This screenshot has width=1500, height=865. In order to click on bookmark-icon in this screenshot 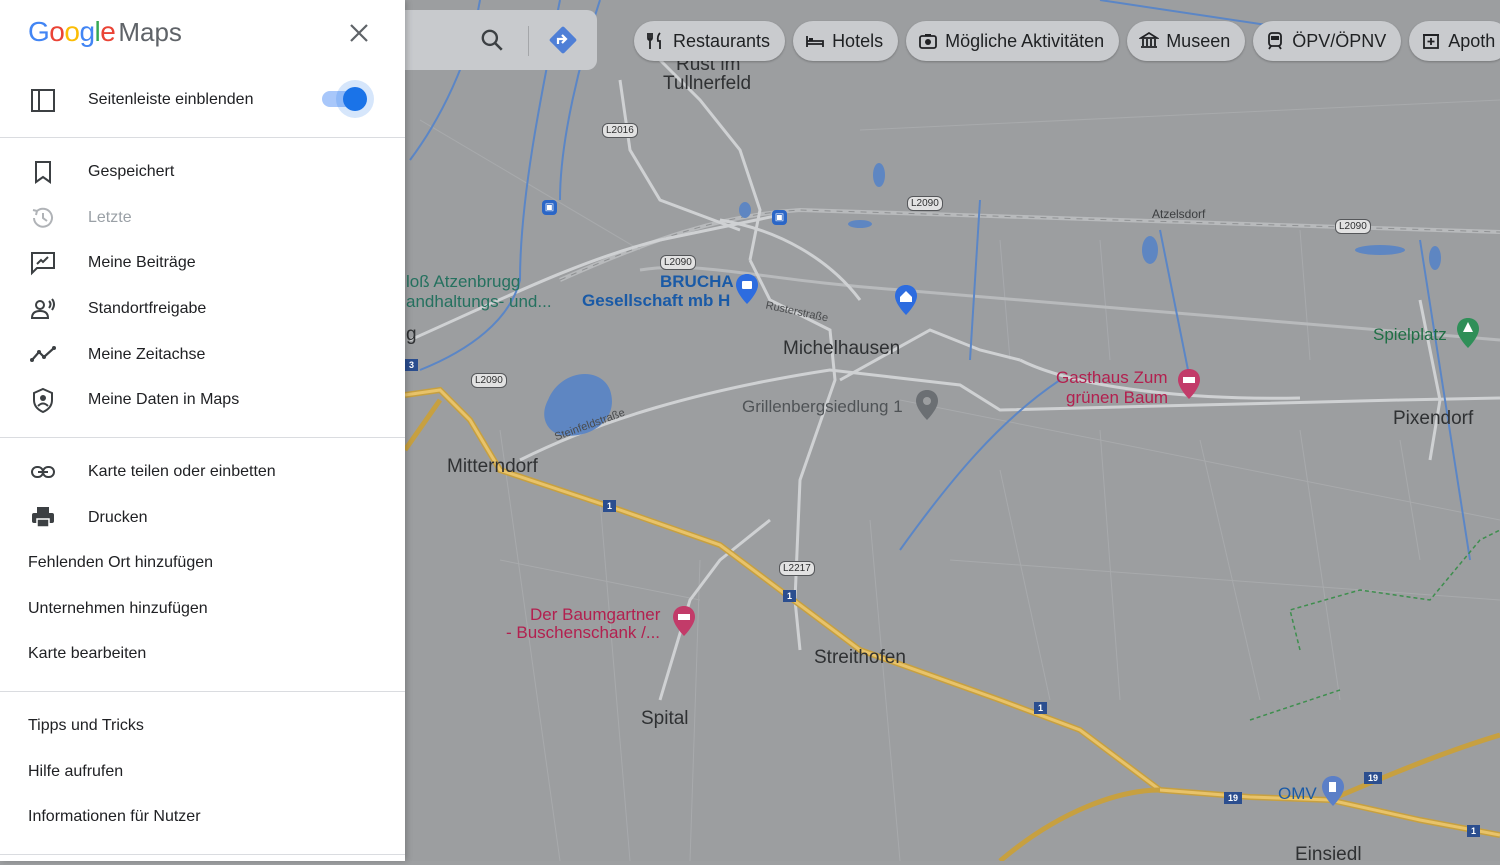, I will do `click(43, 172)`.